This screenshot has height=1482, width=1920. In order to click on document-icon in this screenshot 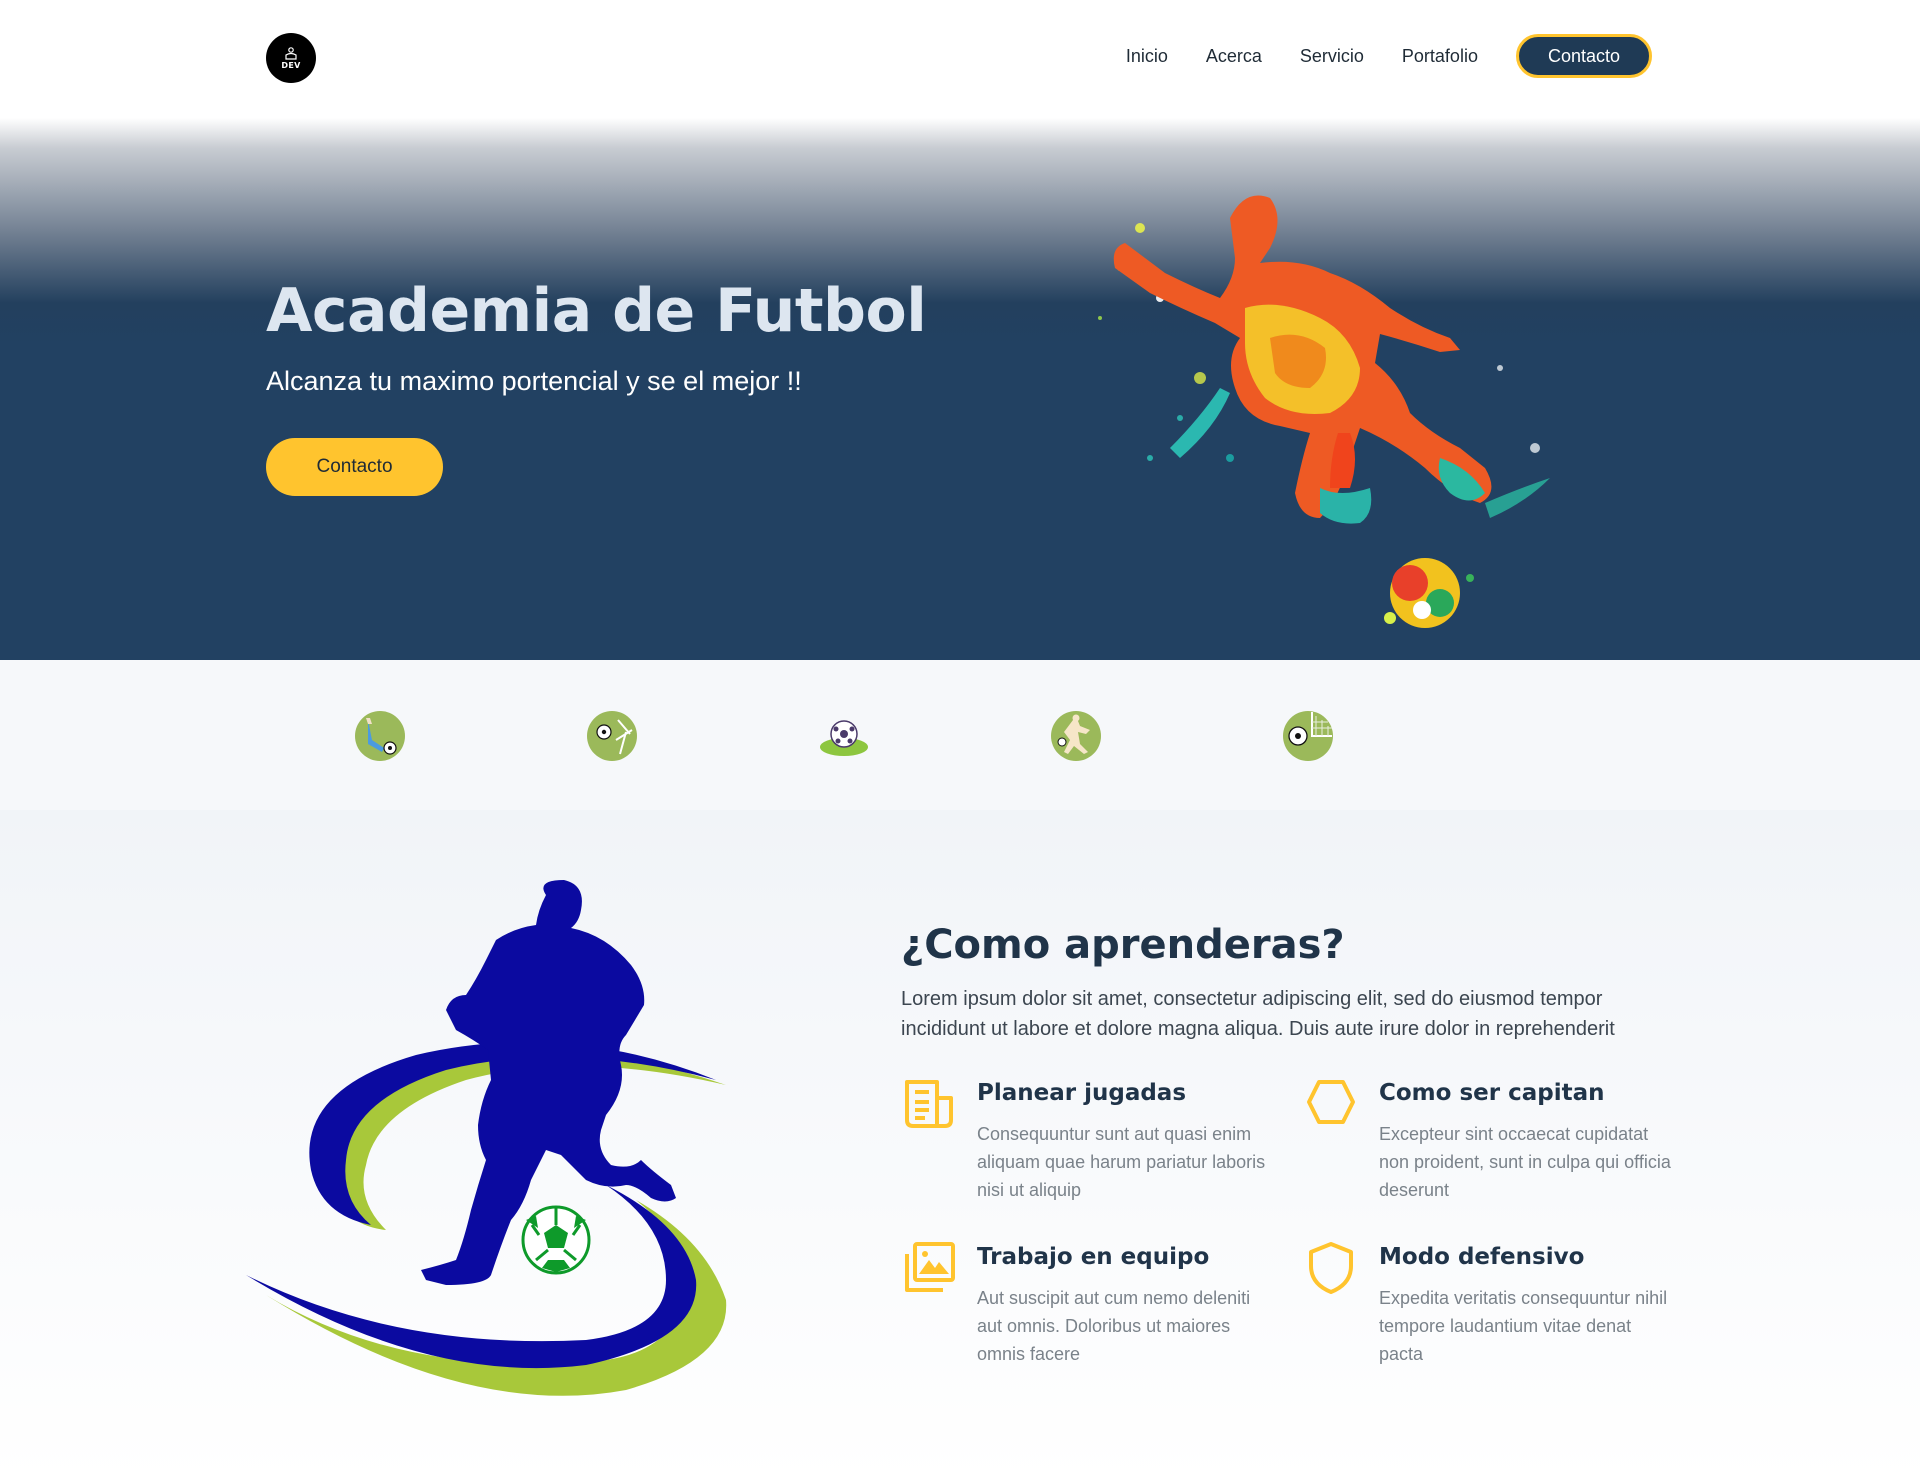, I will do `click(929, 1104)`.